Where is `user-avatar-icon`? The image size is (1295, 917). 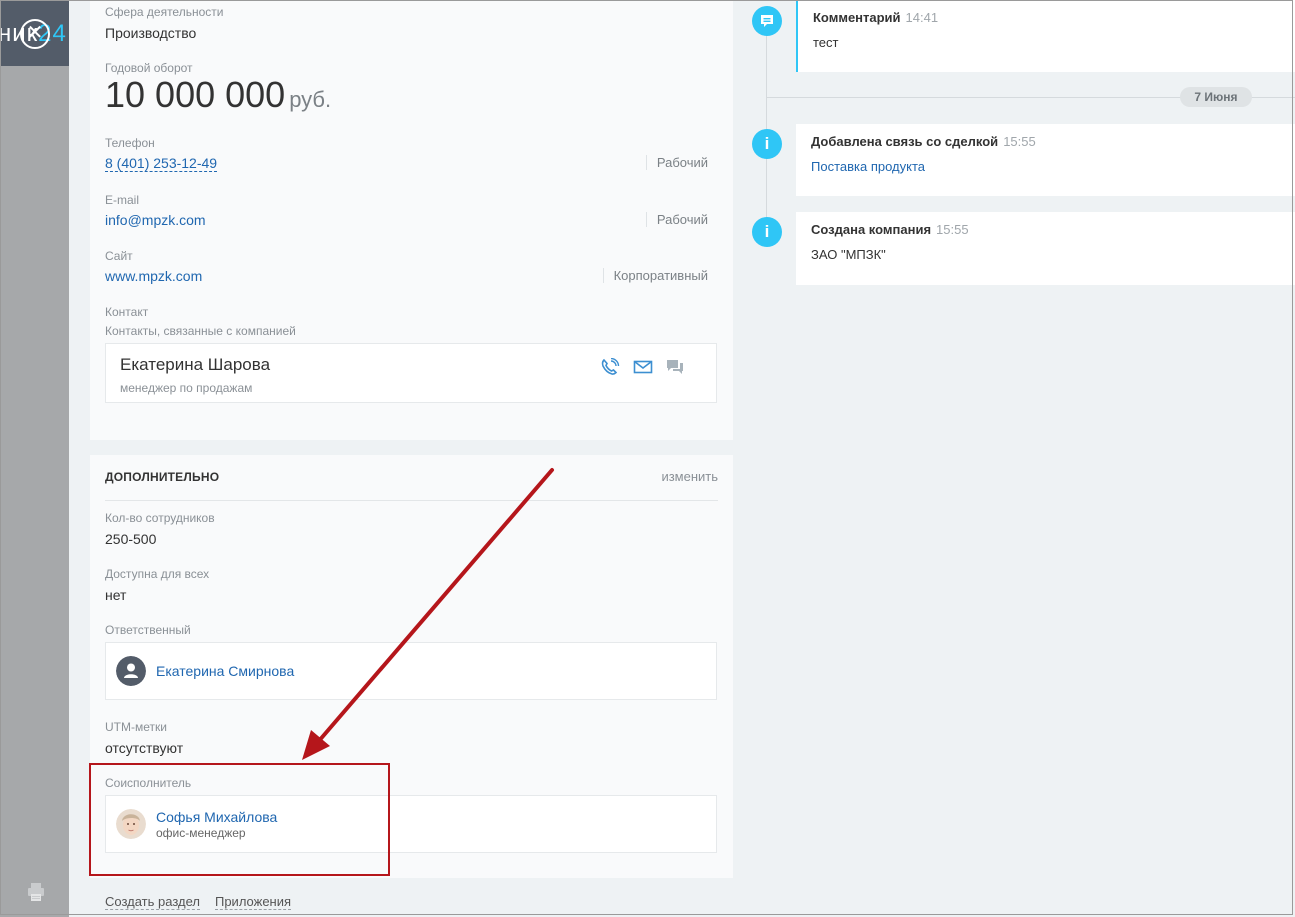
user-avatar-icon is located at coordinates (131, 671).